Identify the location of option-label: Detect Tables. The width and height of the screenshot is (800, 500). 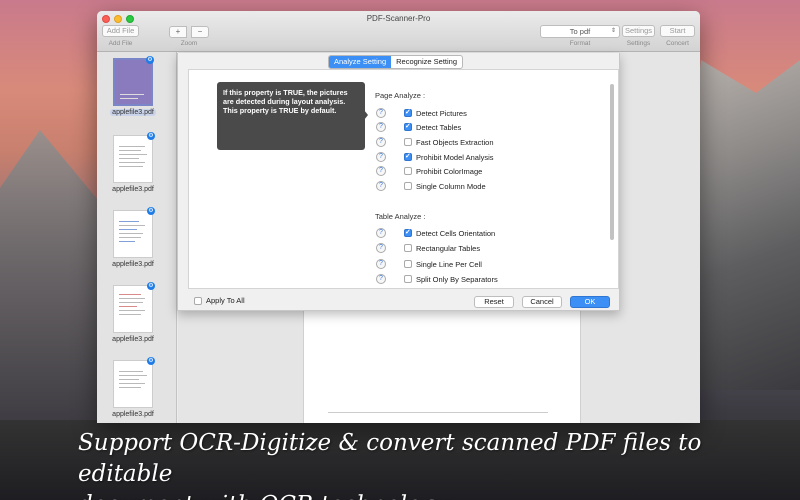
(439, 127).